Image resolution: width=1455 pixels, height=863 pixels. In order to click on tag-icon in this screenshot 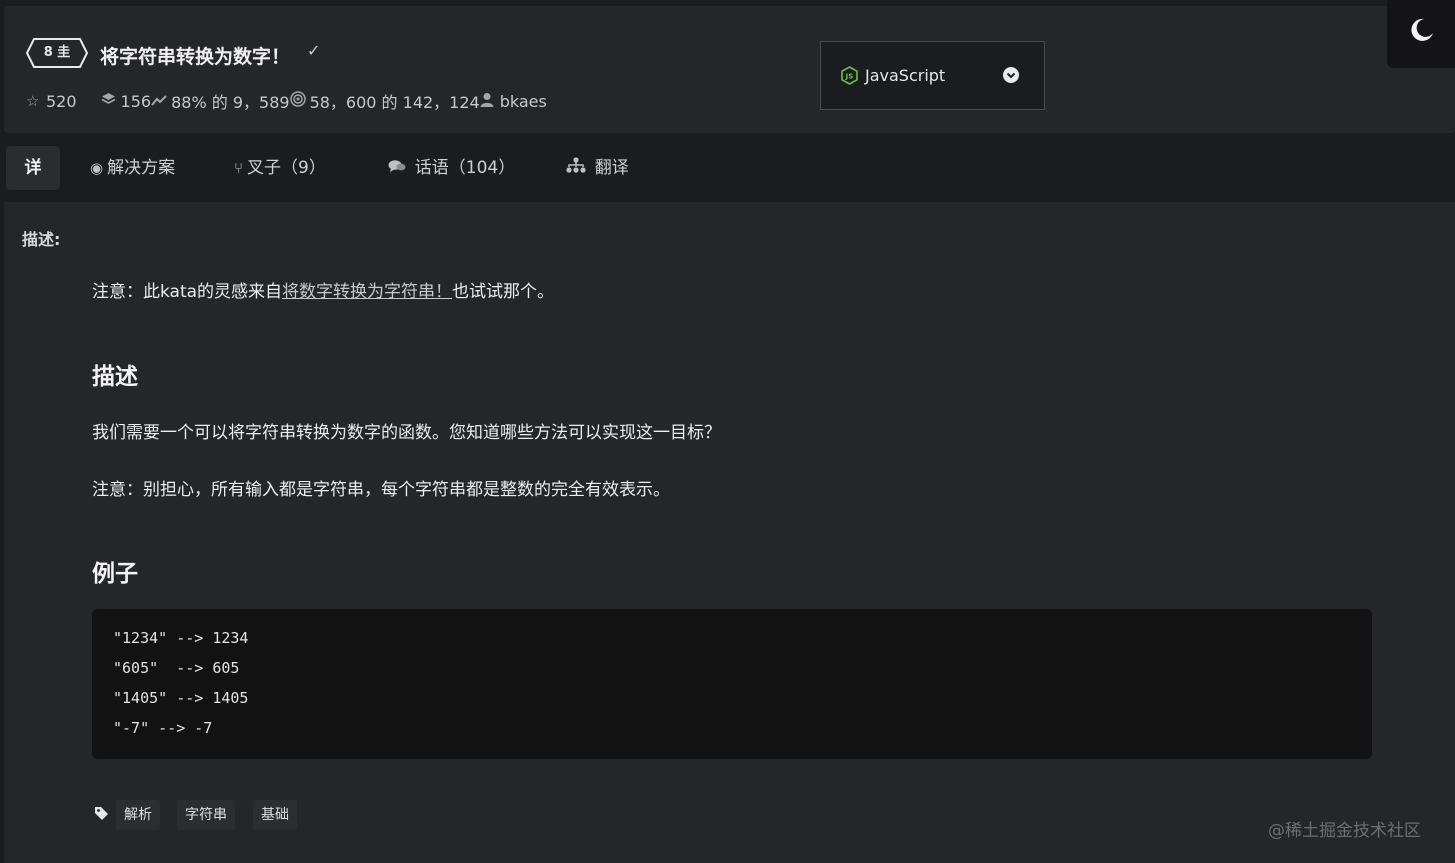, I will do `click(101, 815)`.